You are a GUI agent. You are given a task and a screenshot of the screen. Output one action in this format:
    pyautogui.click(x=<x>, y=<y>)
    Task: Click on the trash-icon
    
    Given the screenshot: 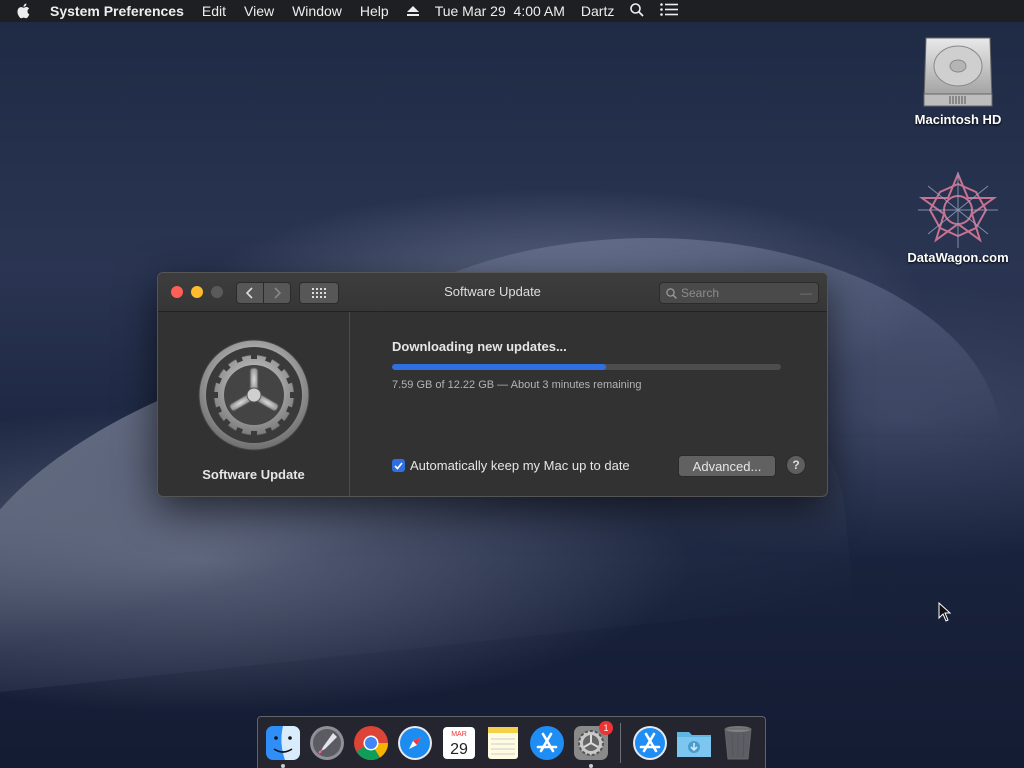 What is the action you would take?
    pyautogui.click(x=738, y=742)
    